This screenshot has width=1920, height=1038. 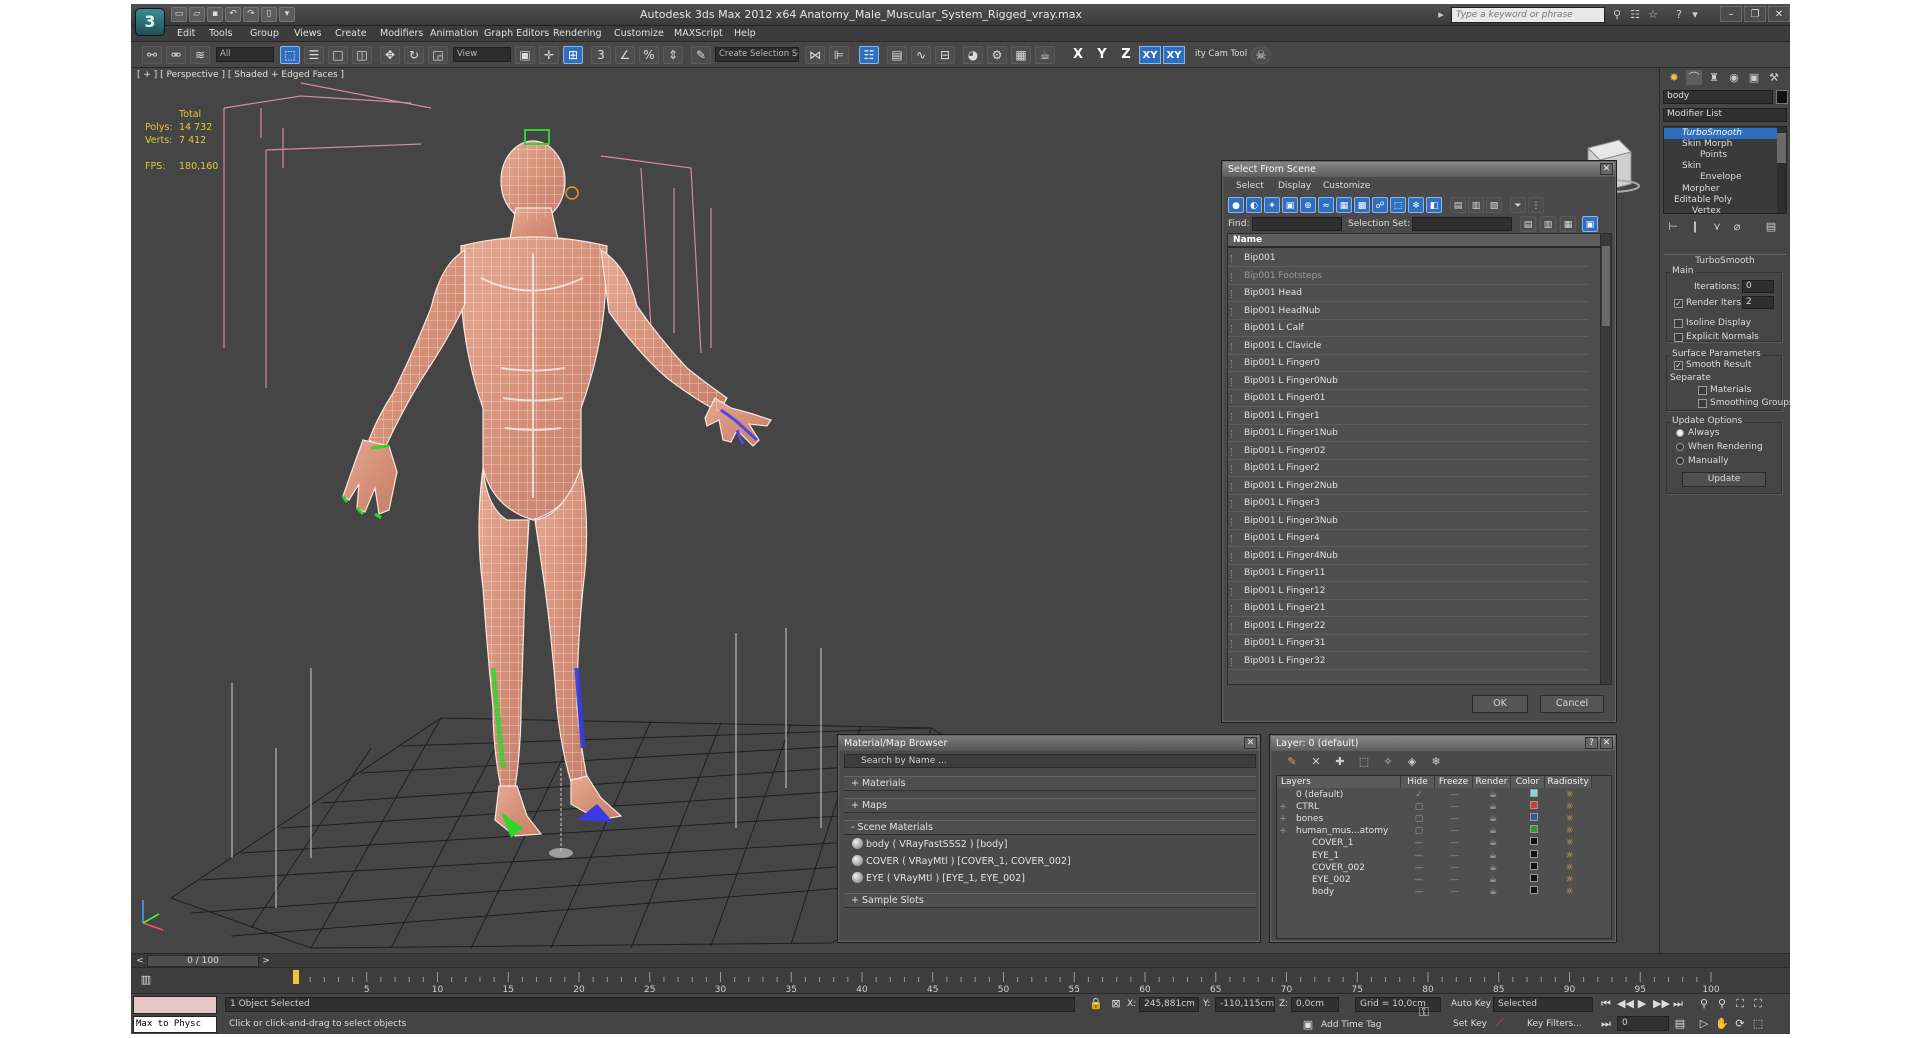 What do you see at coordinates (1045, 55) in the screenshot?
I see `render-production-icon: ☕` at bounding box center [1045, 55].